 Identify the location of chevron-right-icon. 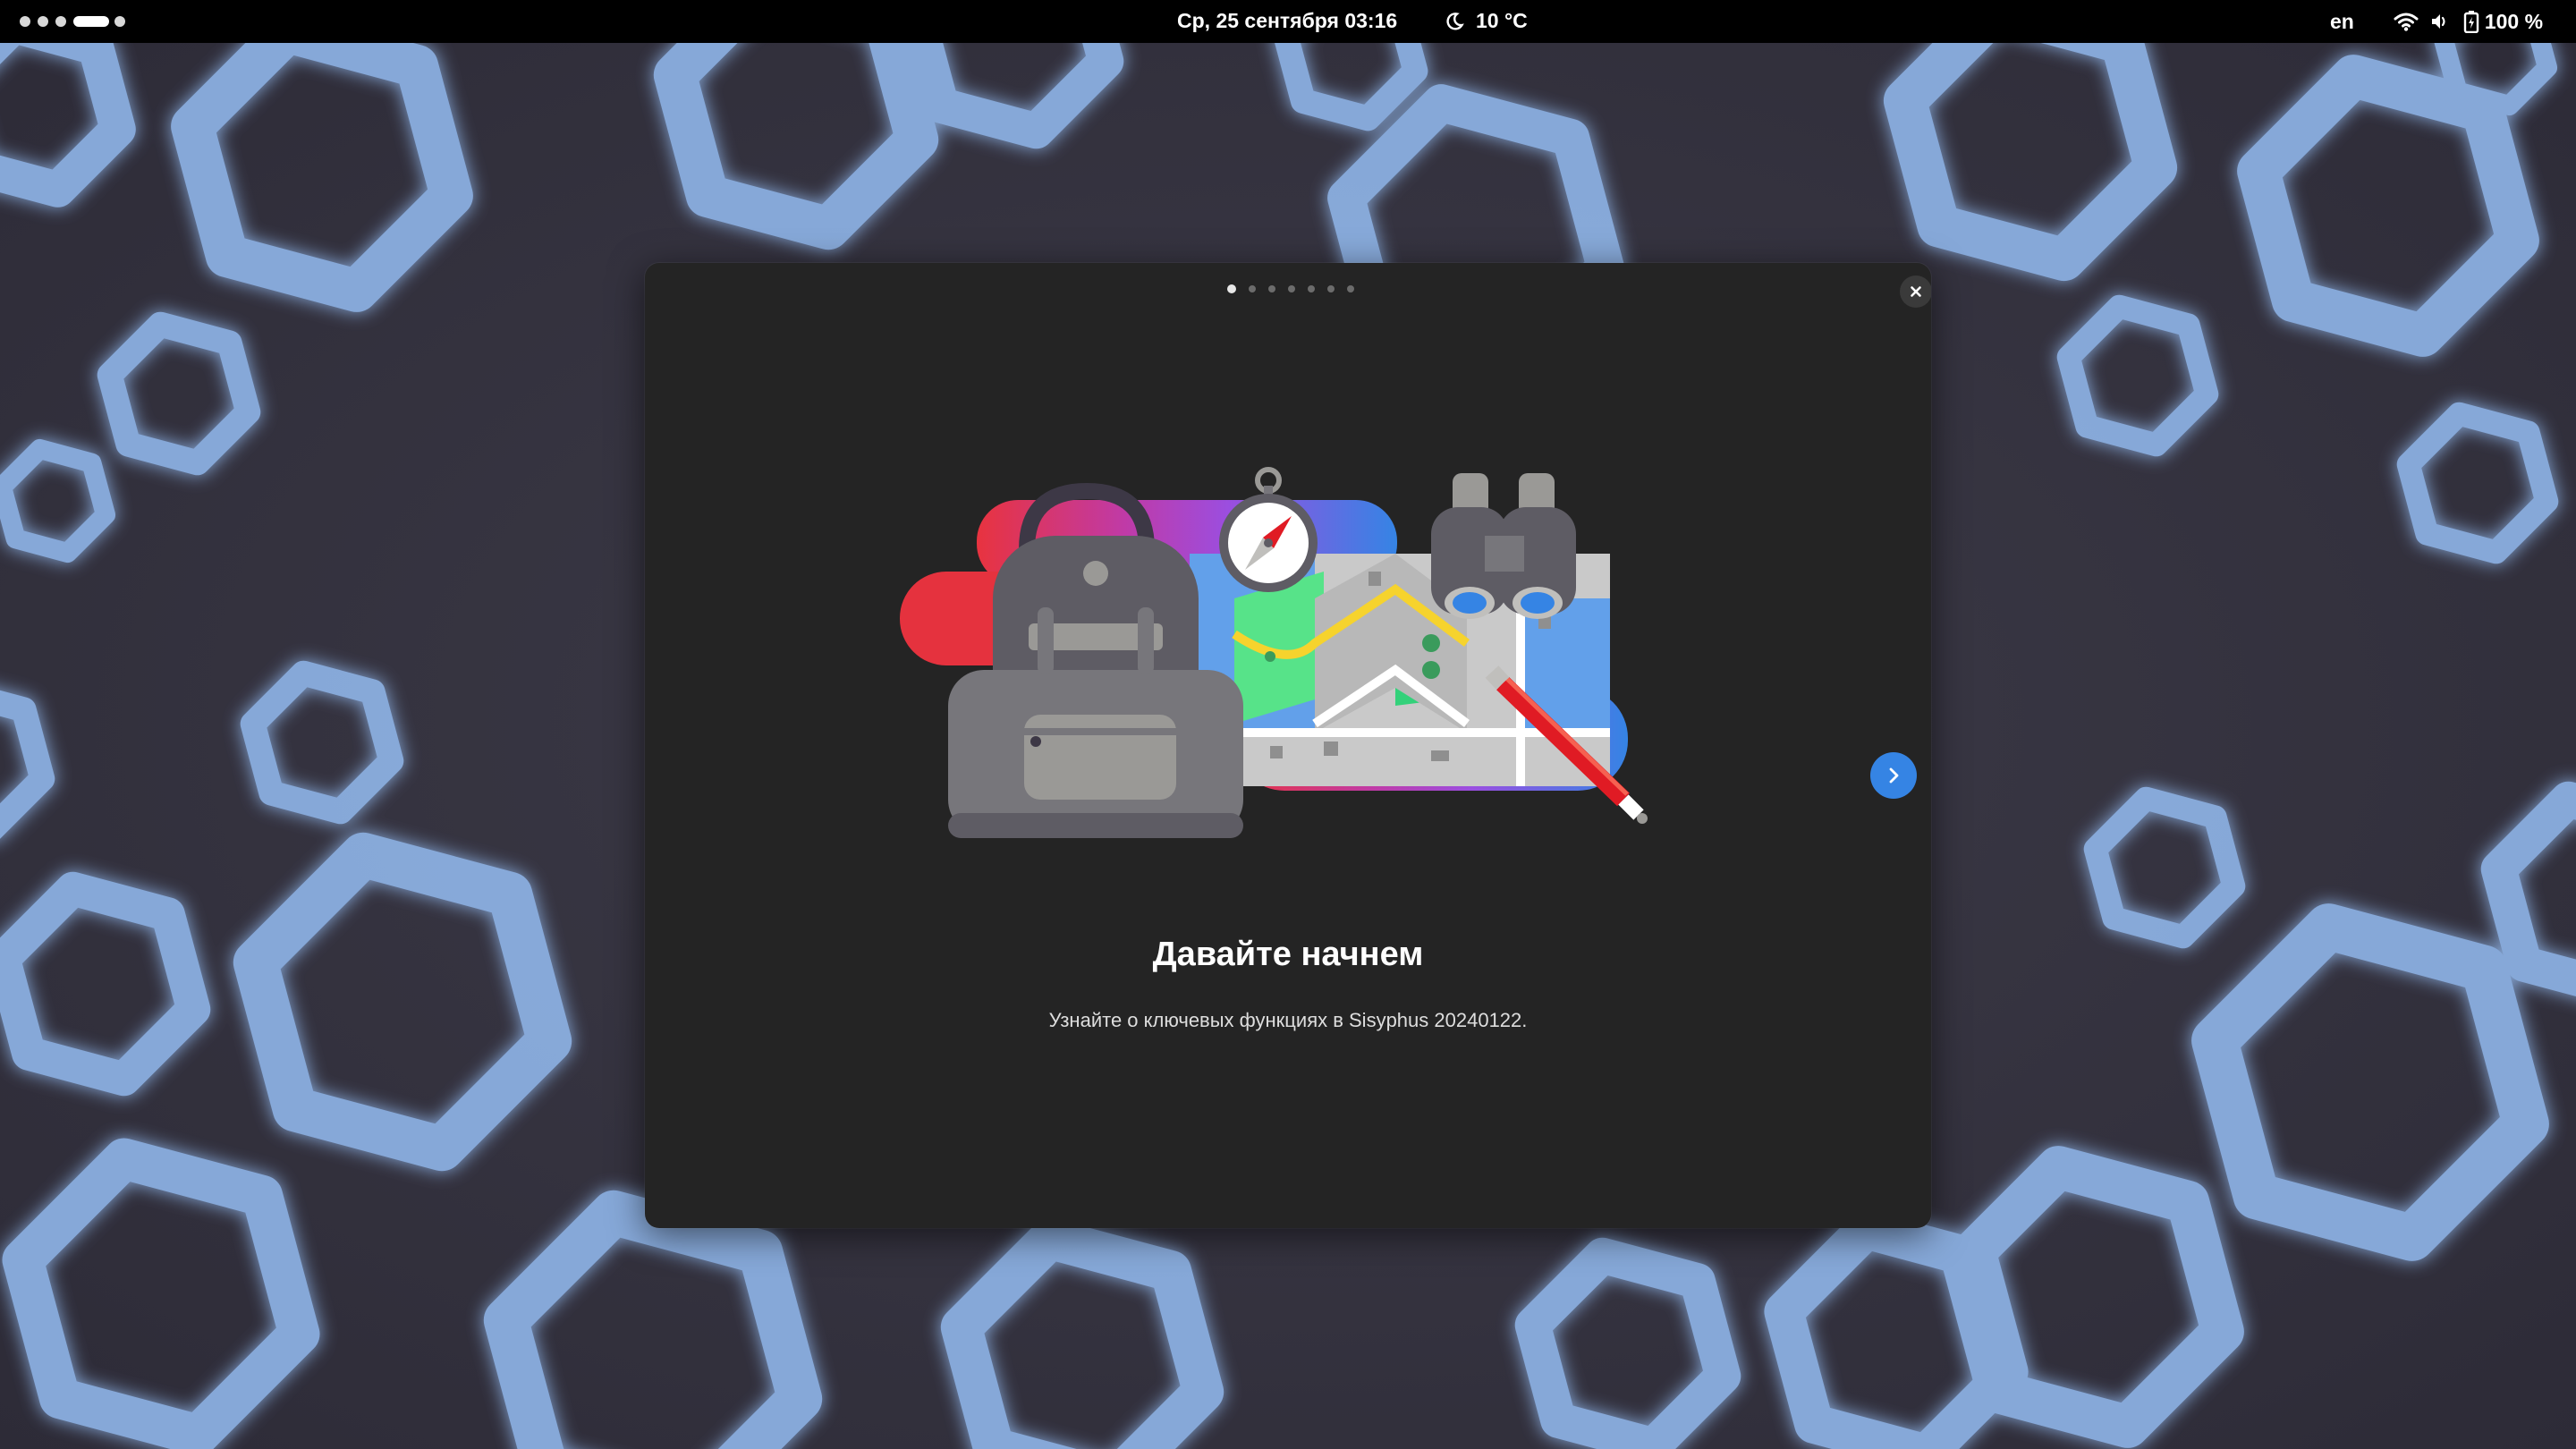
(1894, 775).